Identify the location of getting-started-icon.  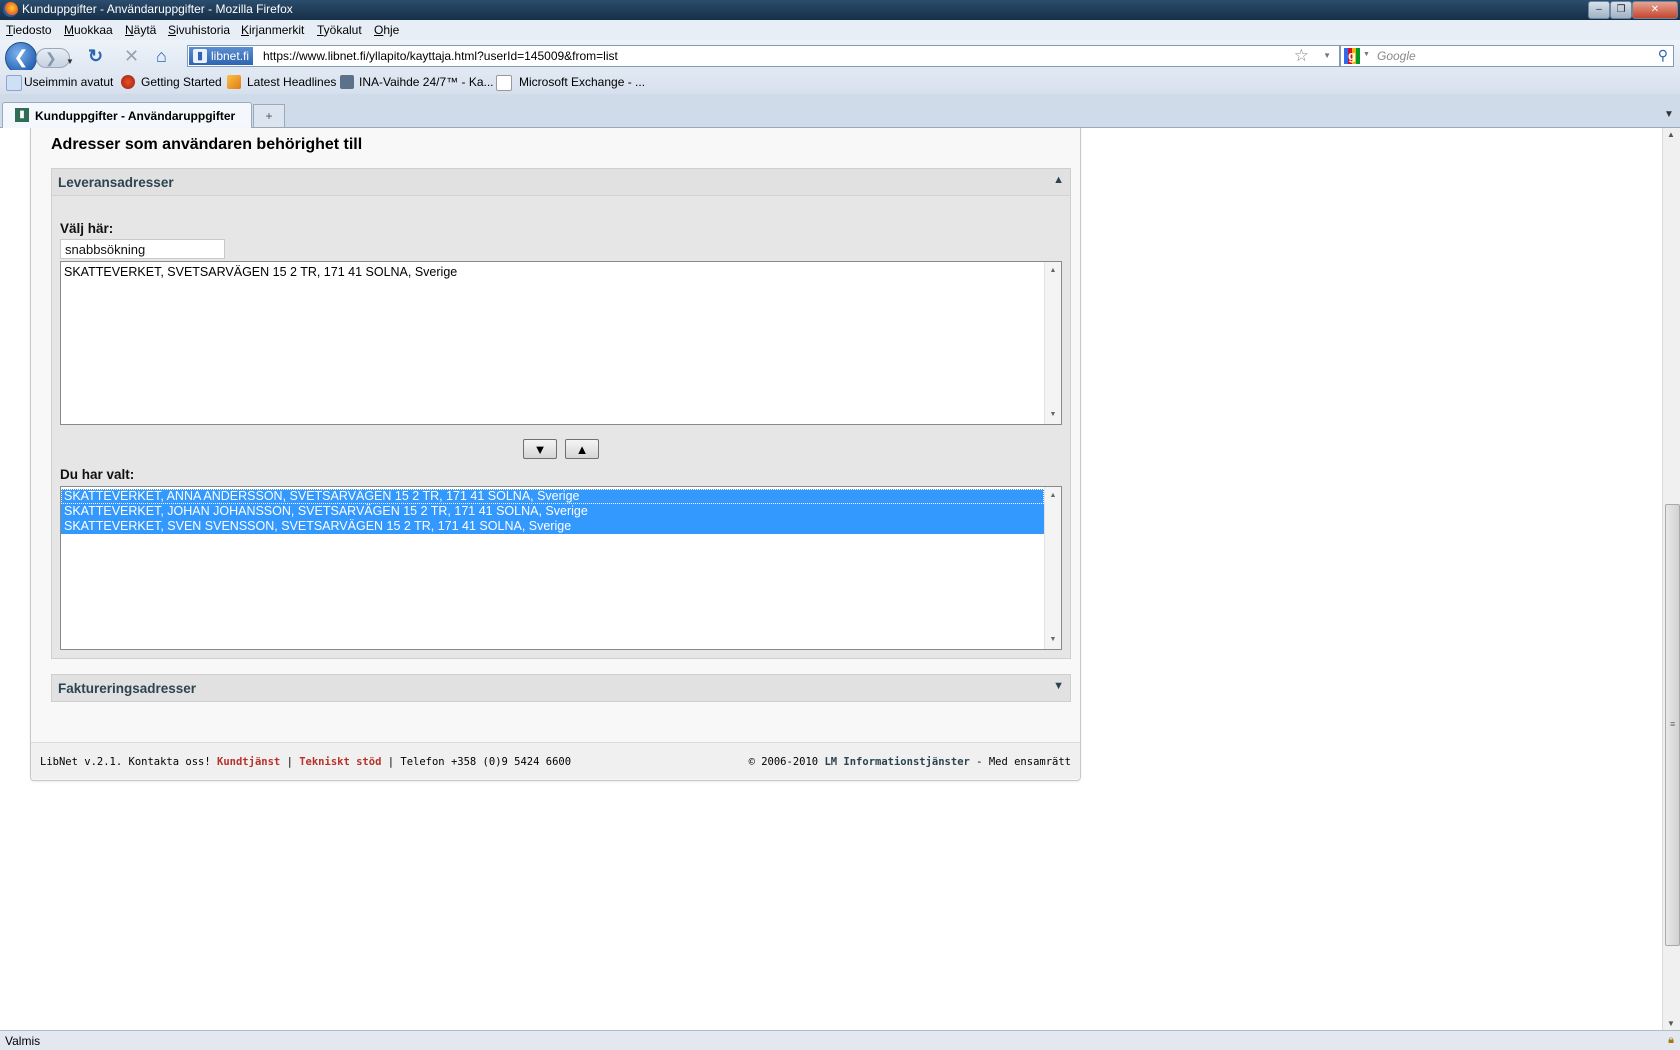
(128, 82).